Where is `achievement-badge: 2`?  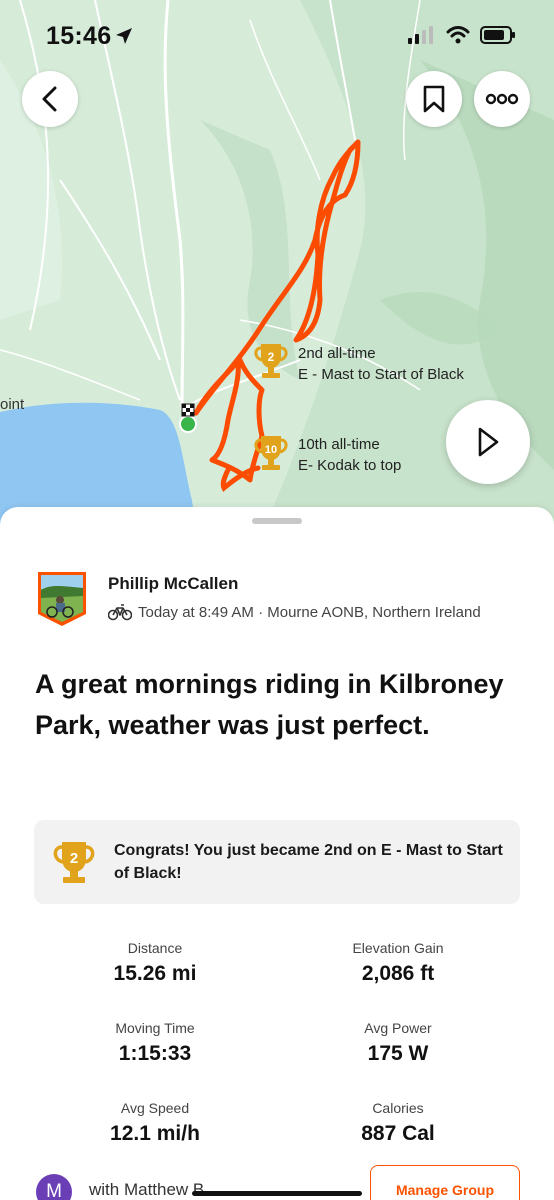
achievement-badge: 2 is located at coordinates (74, 858).